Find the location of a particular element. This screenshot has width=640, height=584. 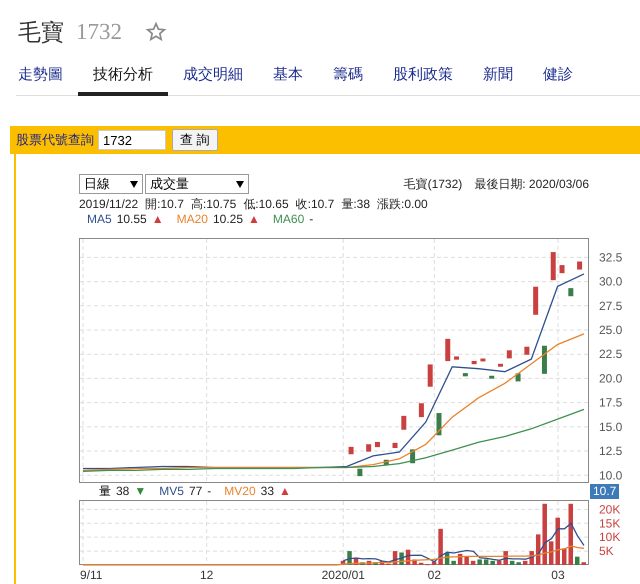

query-button: 查 詢 is located at coordinates (195, 140).